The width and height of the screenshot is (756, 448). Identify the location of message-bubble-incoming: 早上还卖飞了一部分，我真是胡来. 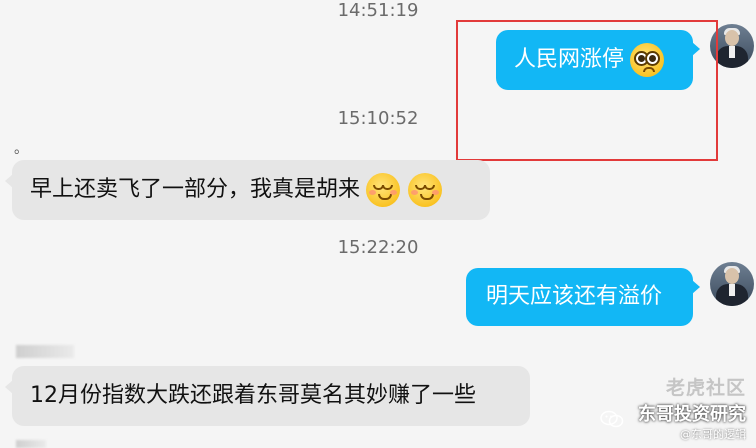
(247, 190).